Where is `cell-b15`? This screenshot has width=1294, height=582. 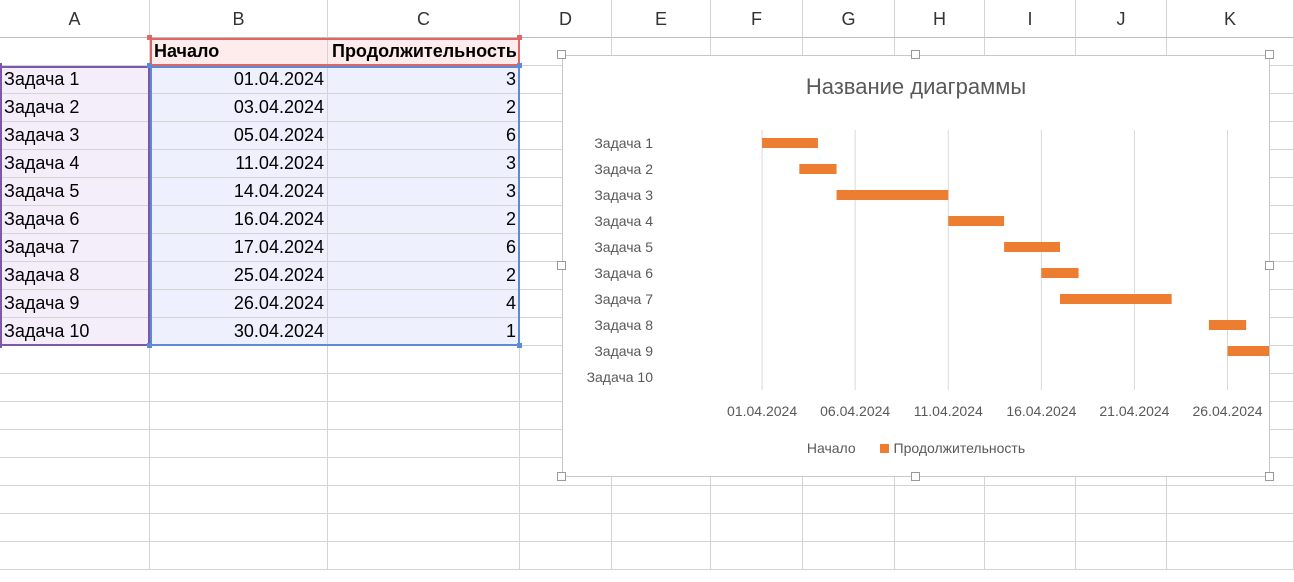
cell-b15 is located at coordinates (239, 444).